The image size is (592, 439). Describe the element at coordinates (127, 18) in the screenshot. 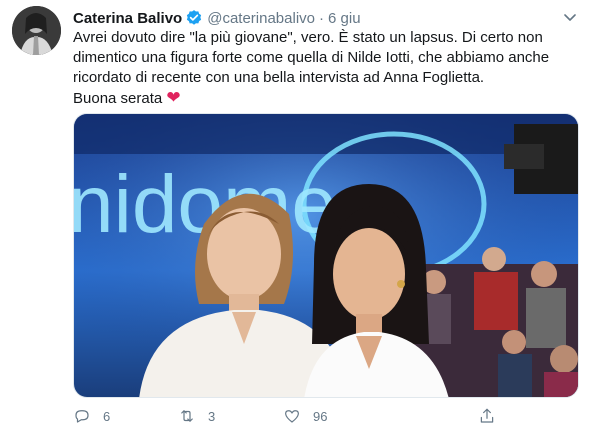

I see `author-name: Caterina Balivo` at that location.